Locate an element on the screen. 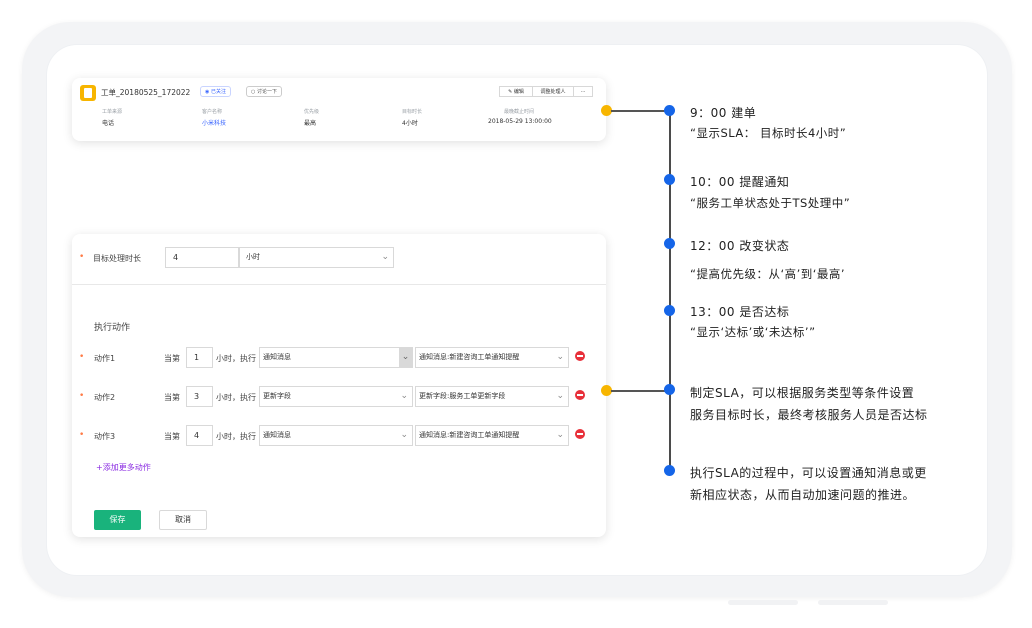  edit-button-label: 编辑 is located at coordinates (518, 92).